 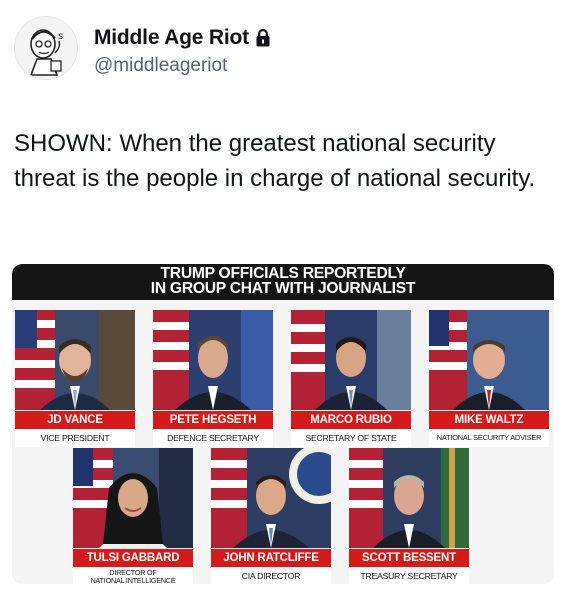 I want to click on official-title: CIA DIRECTOR, so click(x=271, y=575).